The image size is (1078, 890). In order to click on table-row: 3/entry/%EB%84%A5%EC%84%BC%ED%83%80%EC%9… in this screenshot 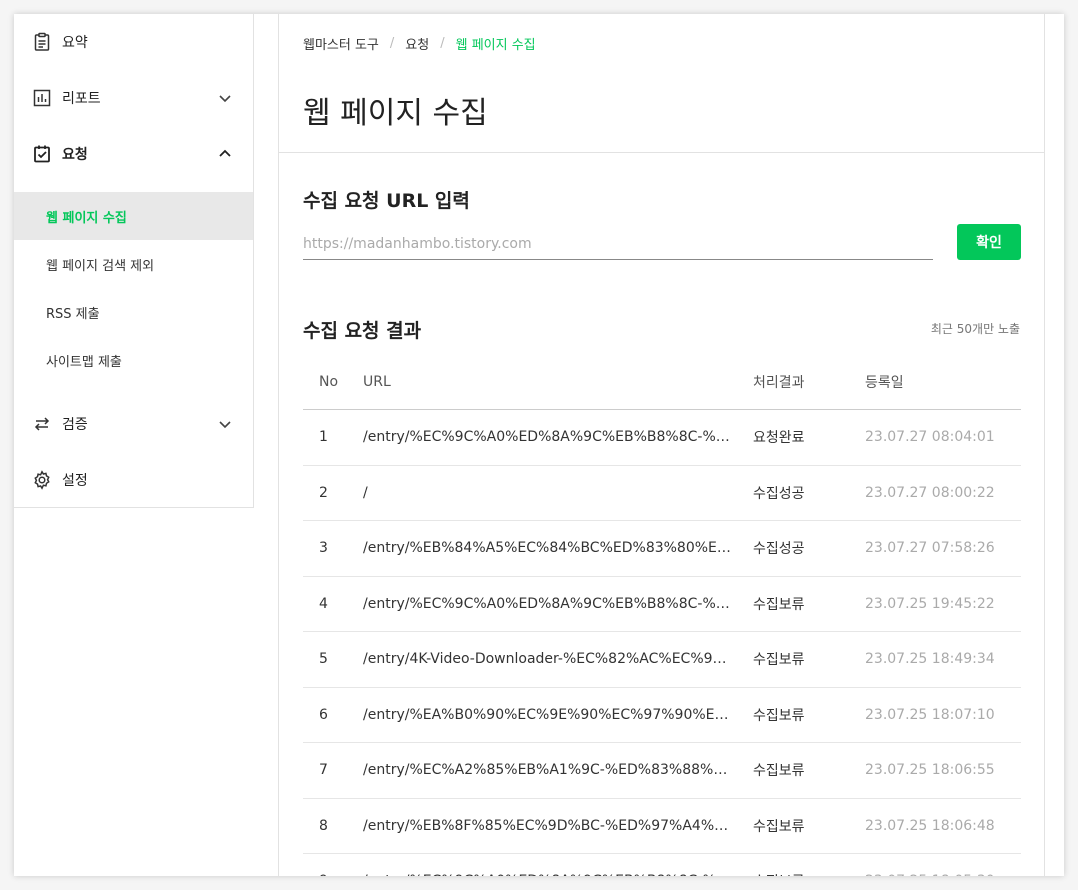, I will do `click(662, 549)`.